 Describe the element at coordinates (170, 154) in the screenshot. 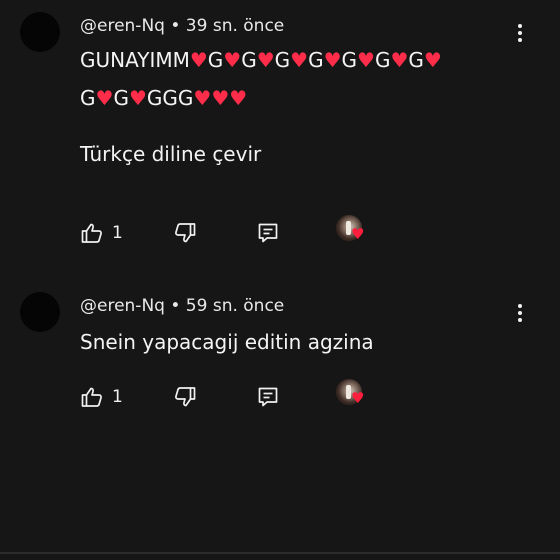

I see `translate-button: Türkçe diline çevir` at that location.